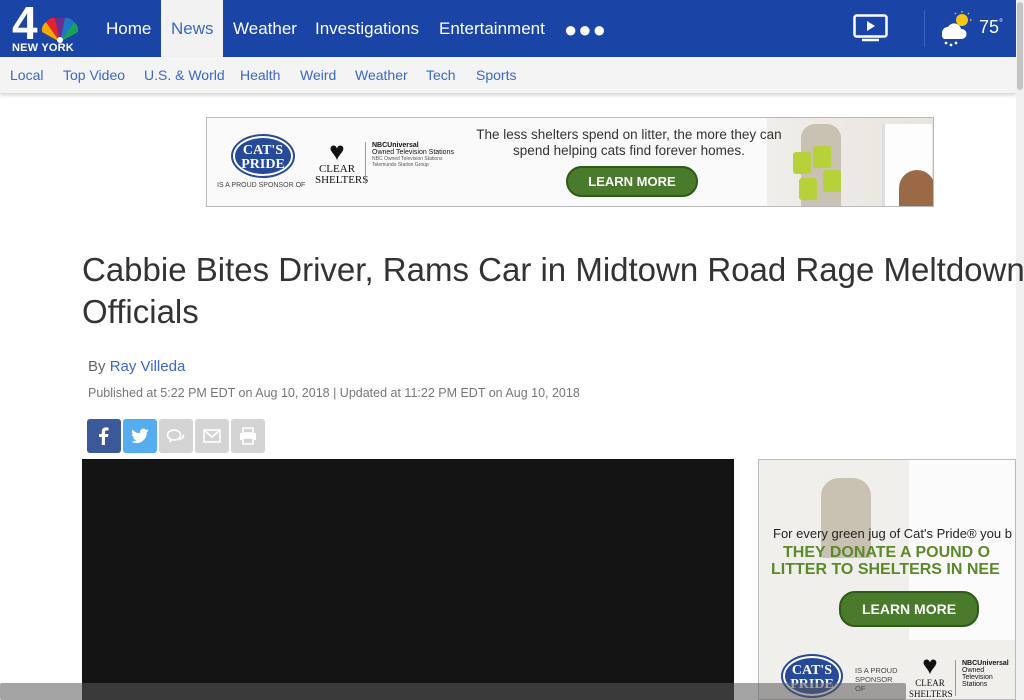 This screenshot has height=700, width=1024. What do you see at coordinates (991, 27) in the screenshot?
I see `temperature-reading: 75°` at bounding box center [991, 27].